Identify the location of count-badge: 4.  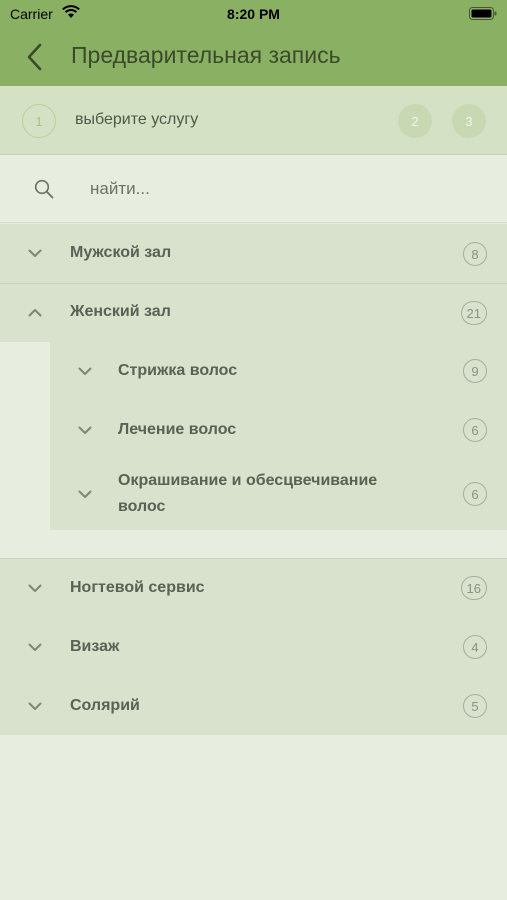
(475, 647).